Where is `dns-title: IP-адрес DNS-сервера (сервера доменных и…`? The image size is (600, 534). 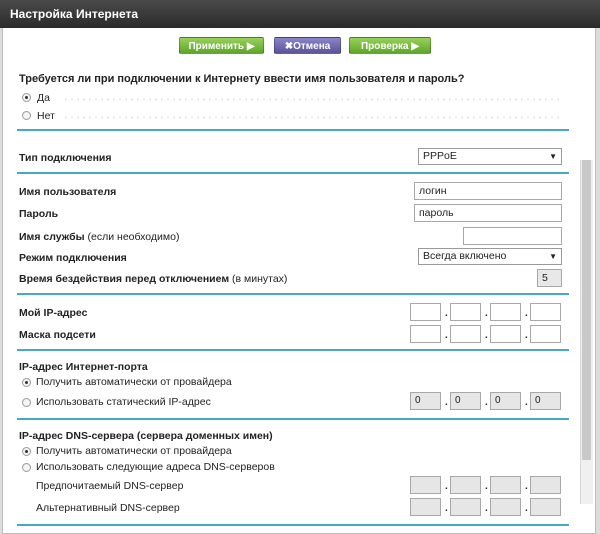 dns-title: IP-адрес DNS-сервера (сервера доменных и… is located at coordinates (146, 436).